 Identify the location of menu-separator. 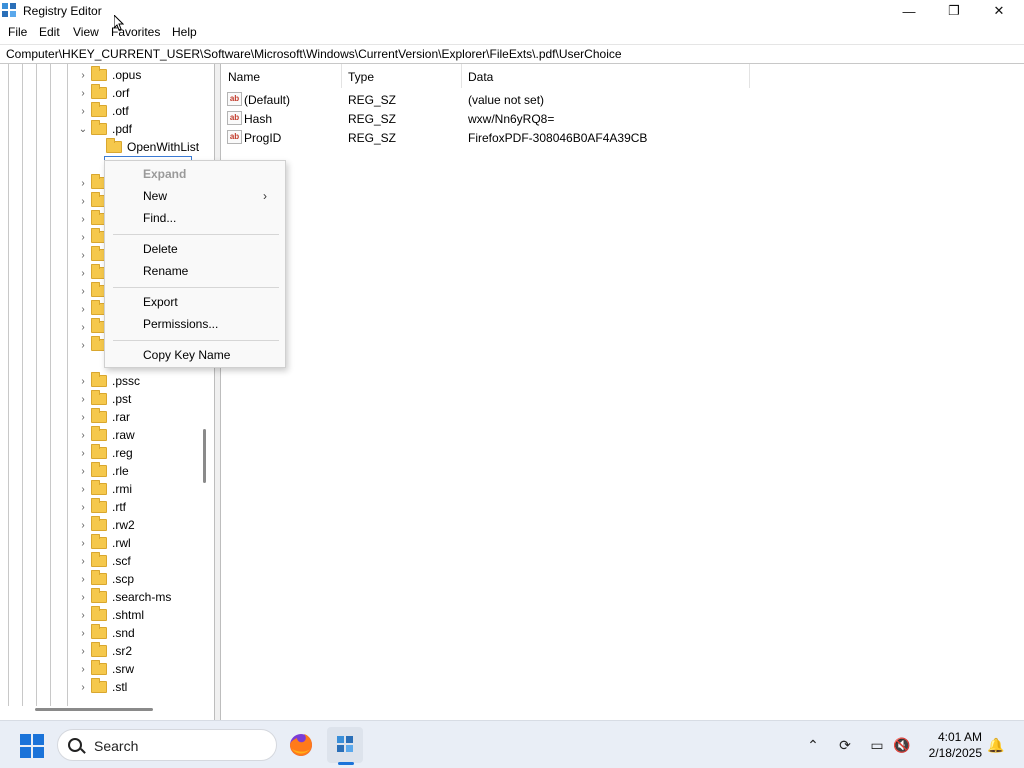
(196, 340).